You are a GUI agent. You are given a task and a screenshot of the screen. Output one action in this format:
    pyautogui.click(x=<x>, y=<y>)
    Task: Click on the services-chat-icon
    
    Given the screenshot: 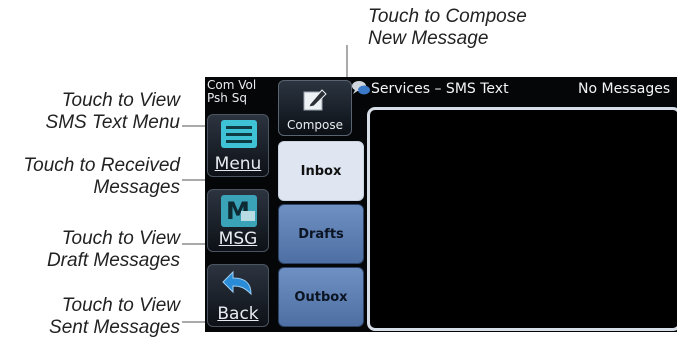 What is the action you would take?
    pyautogui.click(x=361, y=88)
    